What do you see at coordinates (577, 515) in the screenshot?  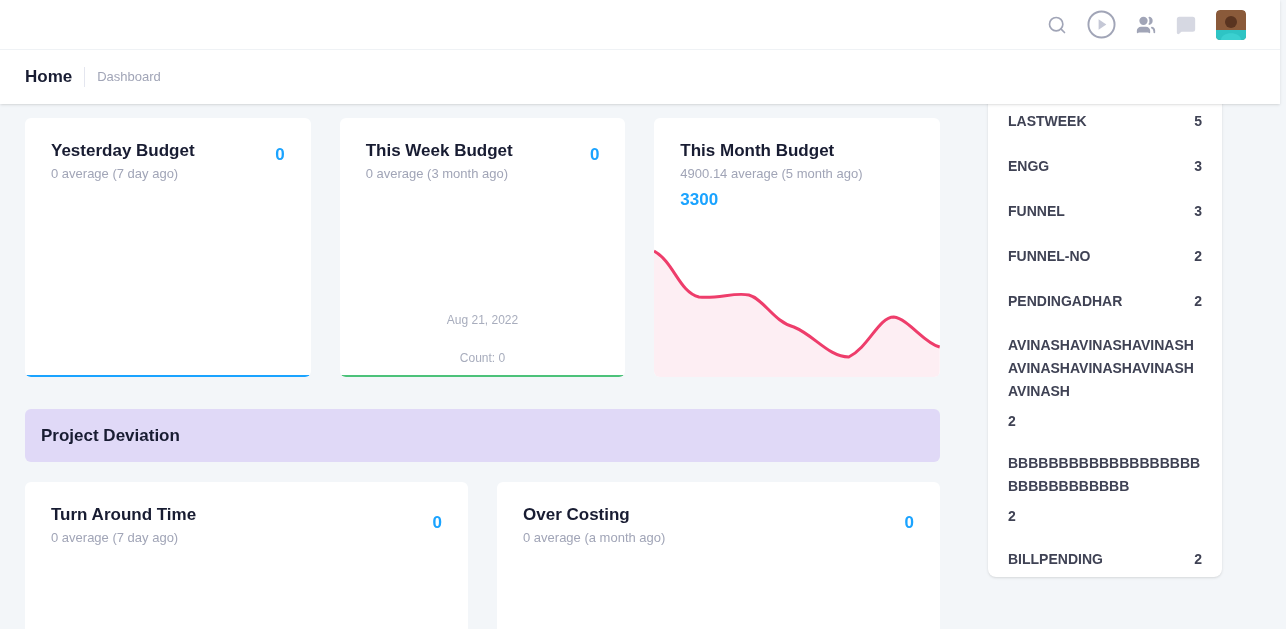 I see `card-title: Over Costing` at bounding box center [577, 515].